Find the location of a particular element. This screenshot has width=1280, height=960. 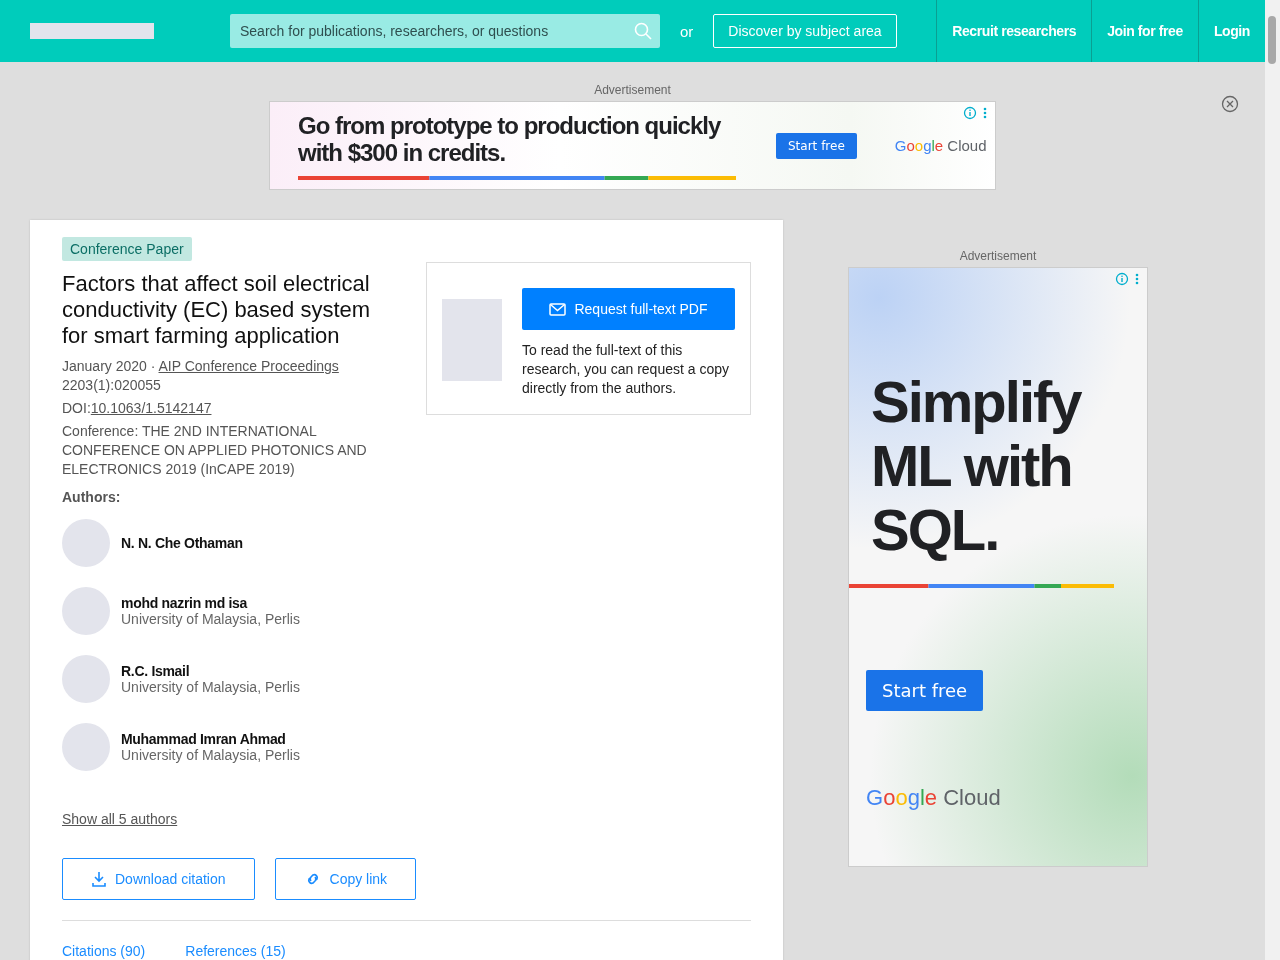

doi-link: 10.1063/1.5142147 is located at coordinates (151, 408).